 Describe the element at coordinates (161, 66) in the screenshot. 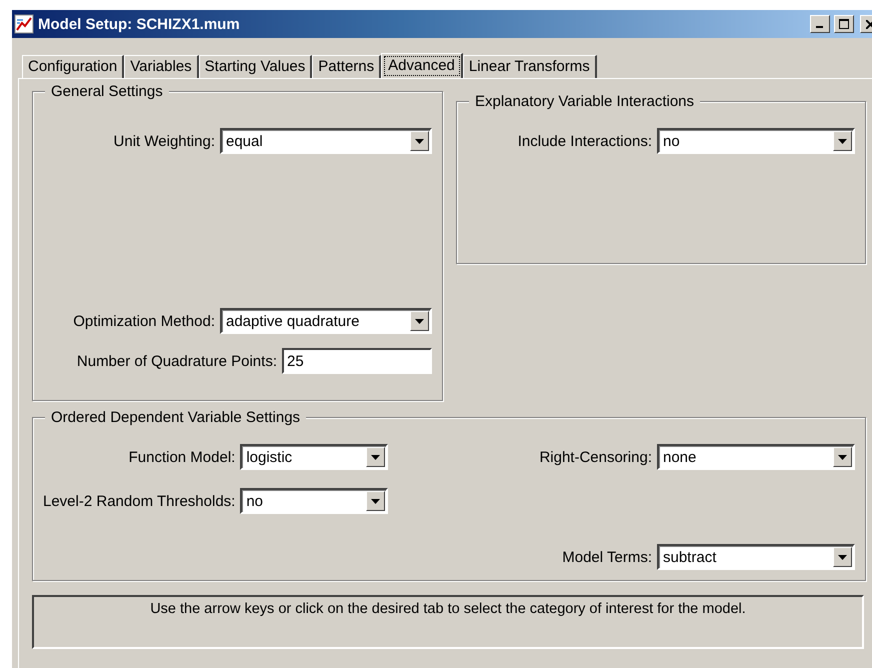

I see `tab: Variables` at that location.